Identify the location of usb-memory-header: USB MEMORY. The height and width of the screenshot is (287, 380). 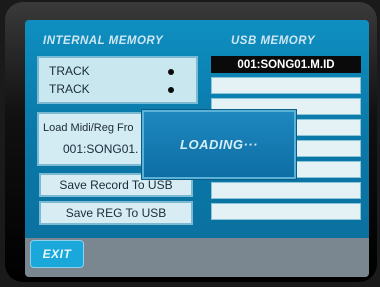
(273, 41).